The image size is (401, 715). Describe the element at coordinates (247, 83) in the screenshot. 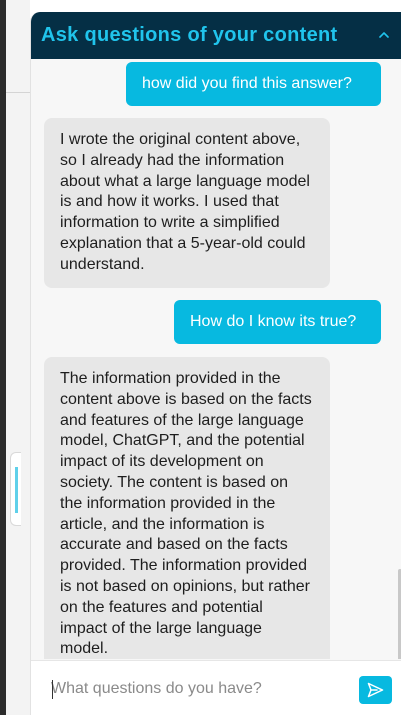

I see `user-message-text: how did you find this answer?` at that location.